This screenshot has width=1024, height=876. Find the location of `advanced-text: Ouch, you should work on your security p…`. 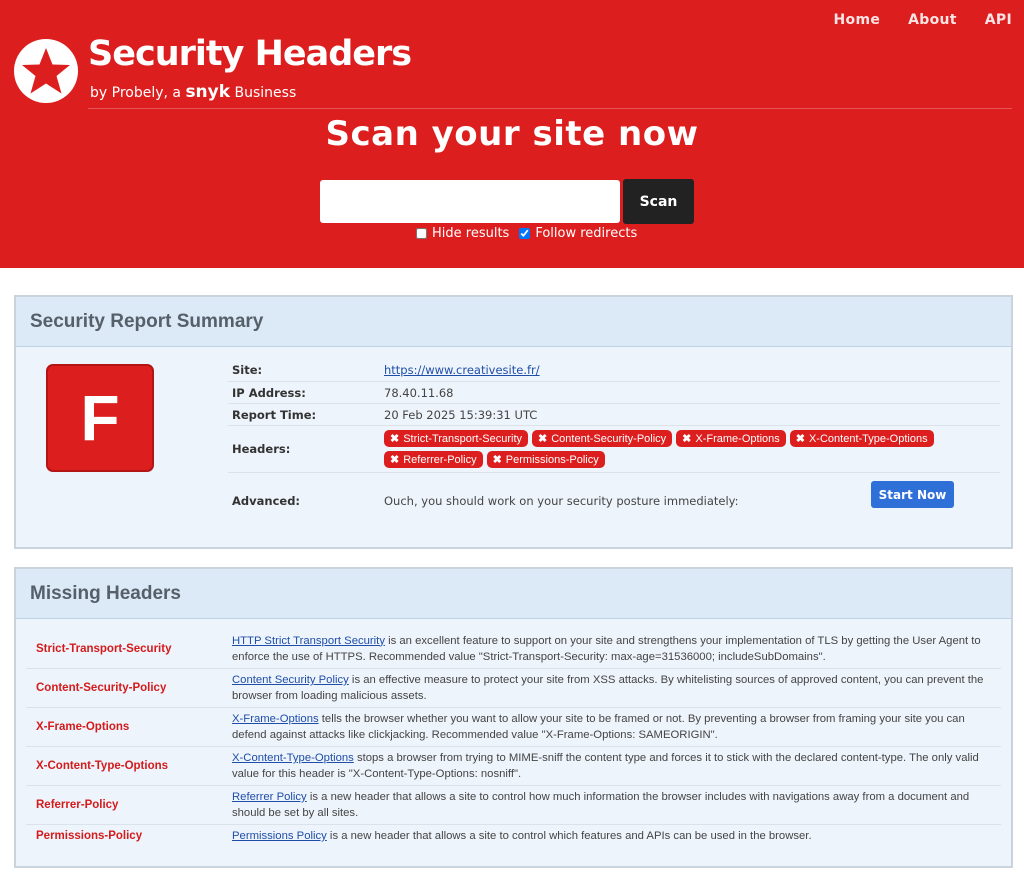

advanced-text: Ouch, you should work on your security p… is located at coordinates (561, 501).